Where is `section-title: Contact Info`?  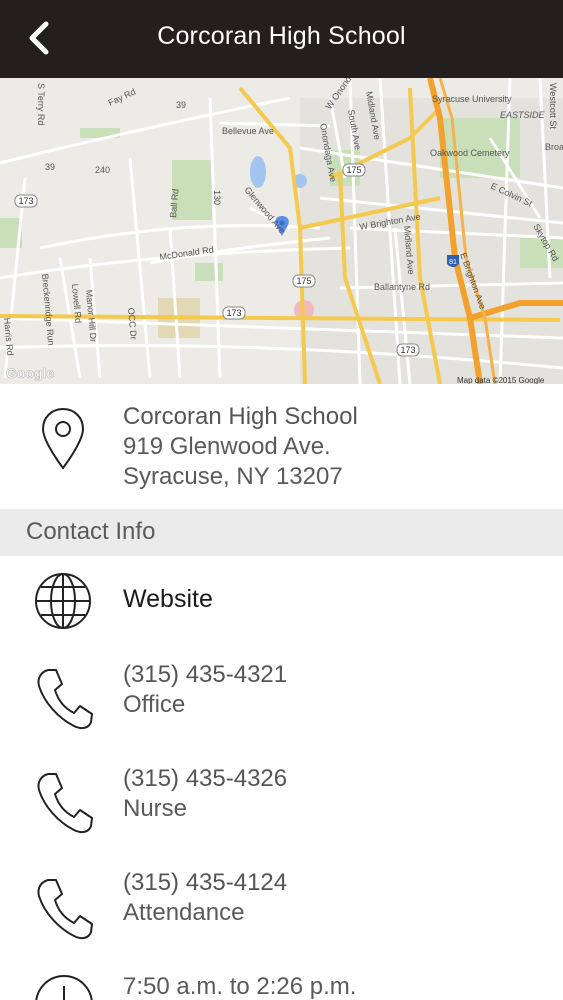 section-title: Contact Info is located at coordinates (91, 531).